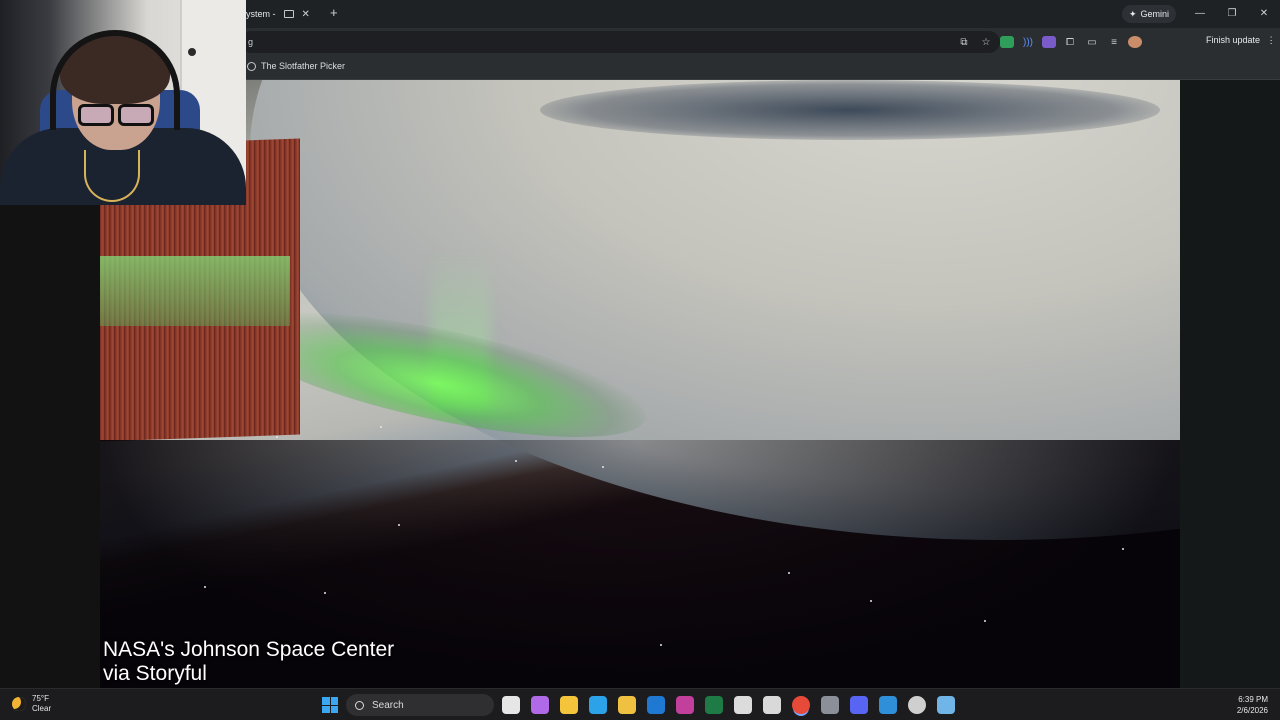 The width and height of the screenshot is (1280, 720). What do you see at coordinates (830, 705) in the screenshot?
I see `settings-icon` at bounding box center [830, 705].